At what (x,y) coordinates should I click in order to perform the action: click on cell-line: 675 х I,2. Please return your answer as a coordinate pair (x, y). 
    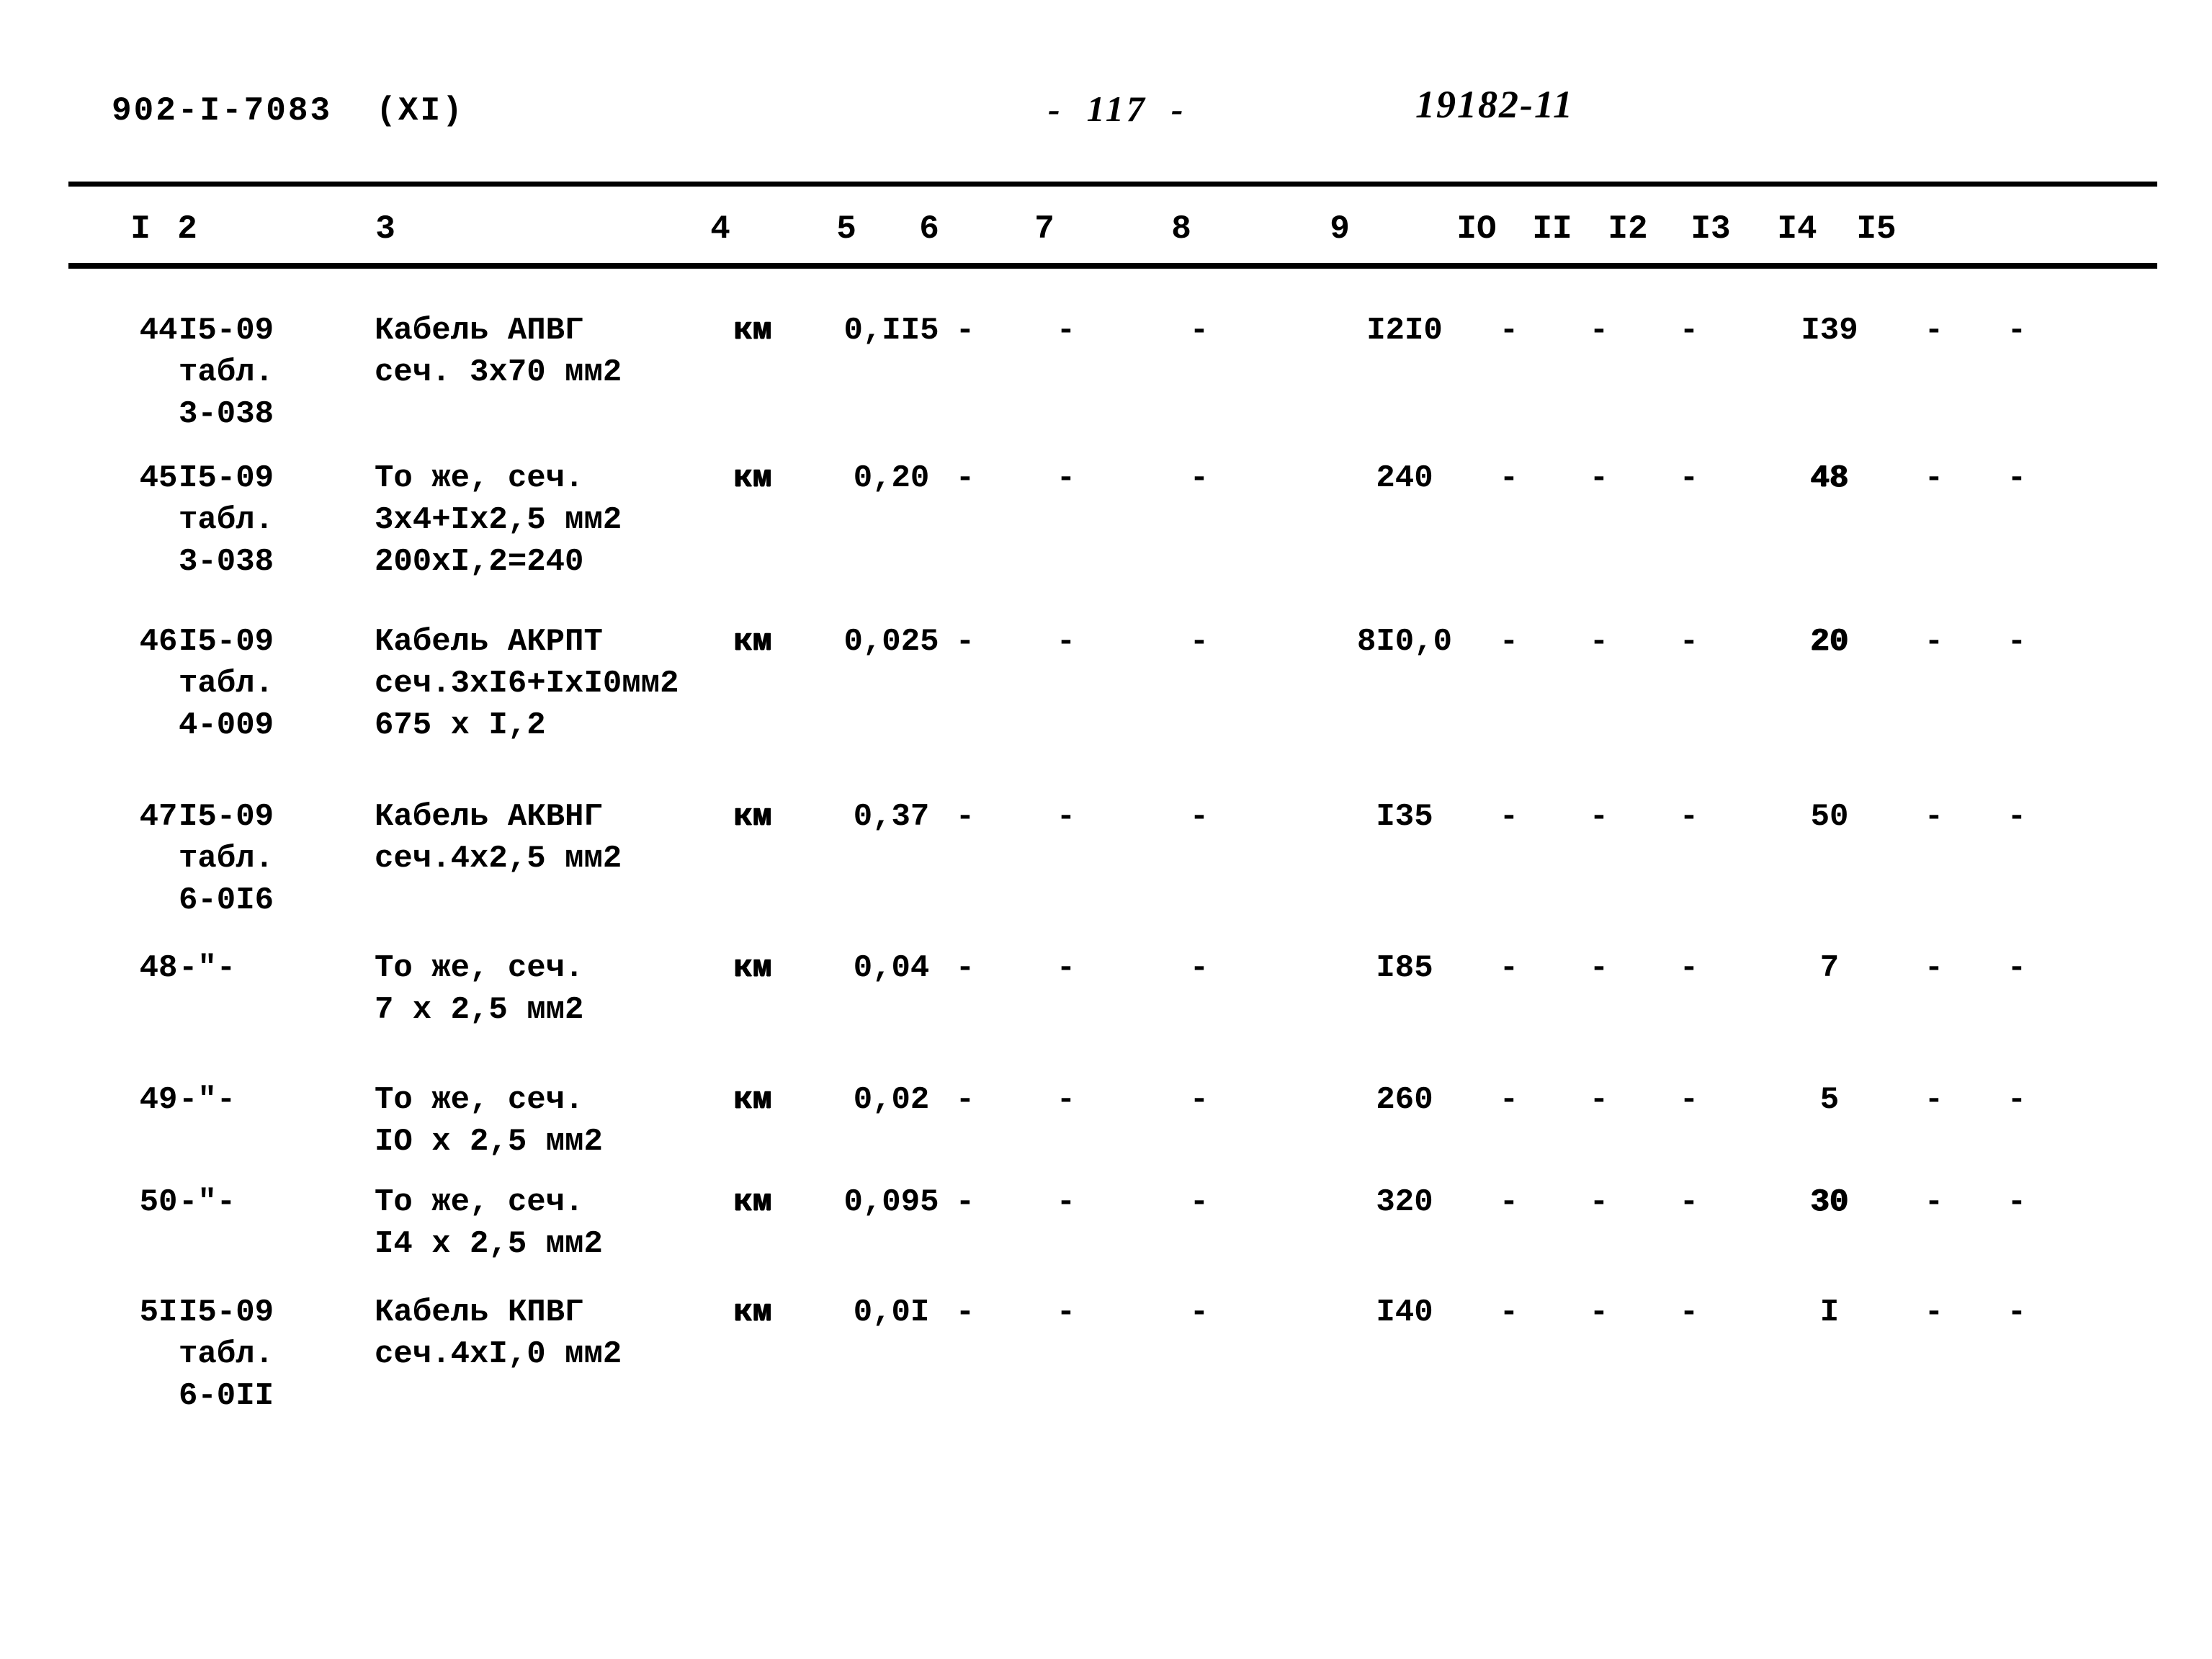
    Looking at the image, I should click on (460, 725).